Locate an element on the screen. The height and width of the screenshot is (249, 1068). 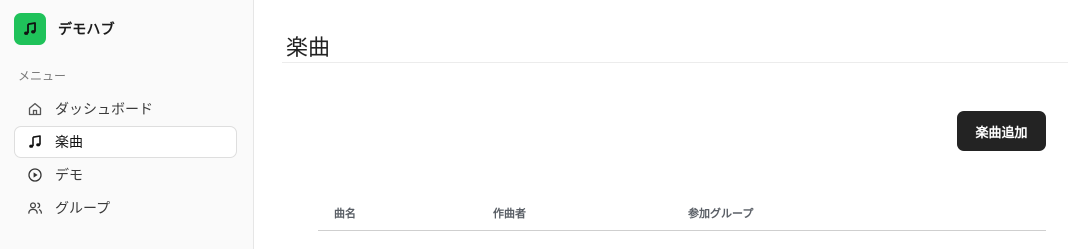
songs-table: 曲名 作曲者 参加グループ is located at coordinates (682, 213).